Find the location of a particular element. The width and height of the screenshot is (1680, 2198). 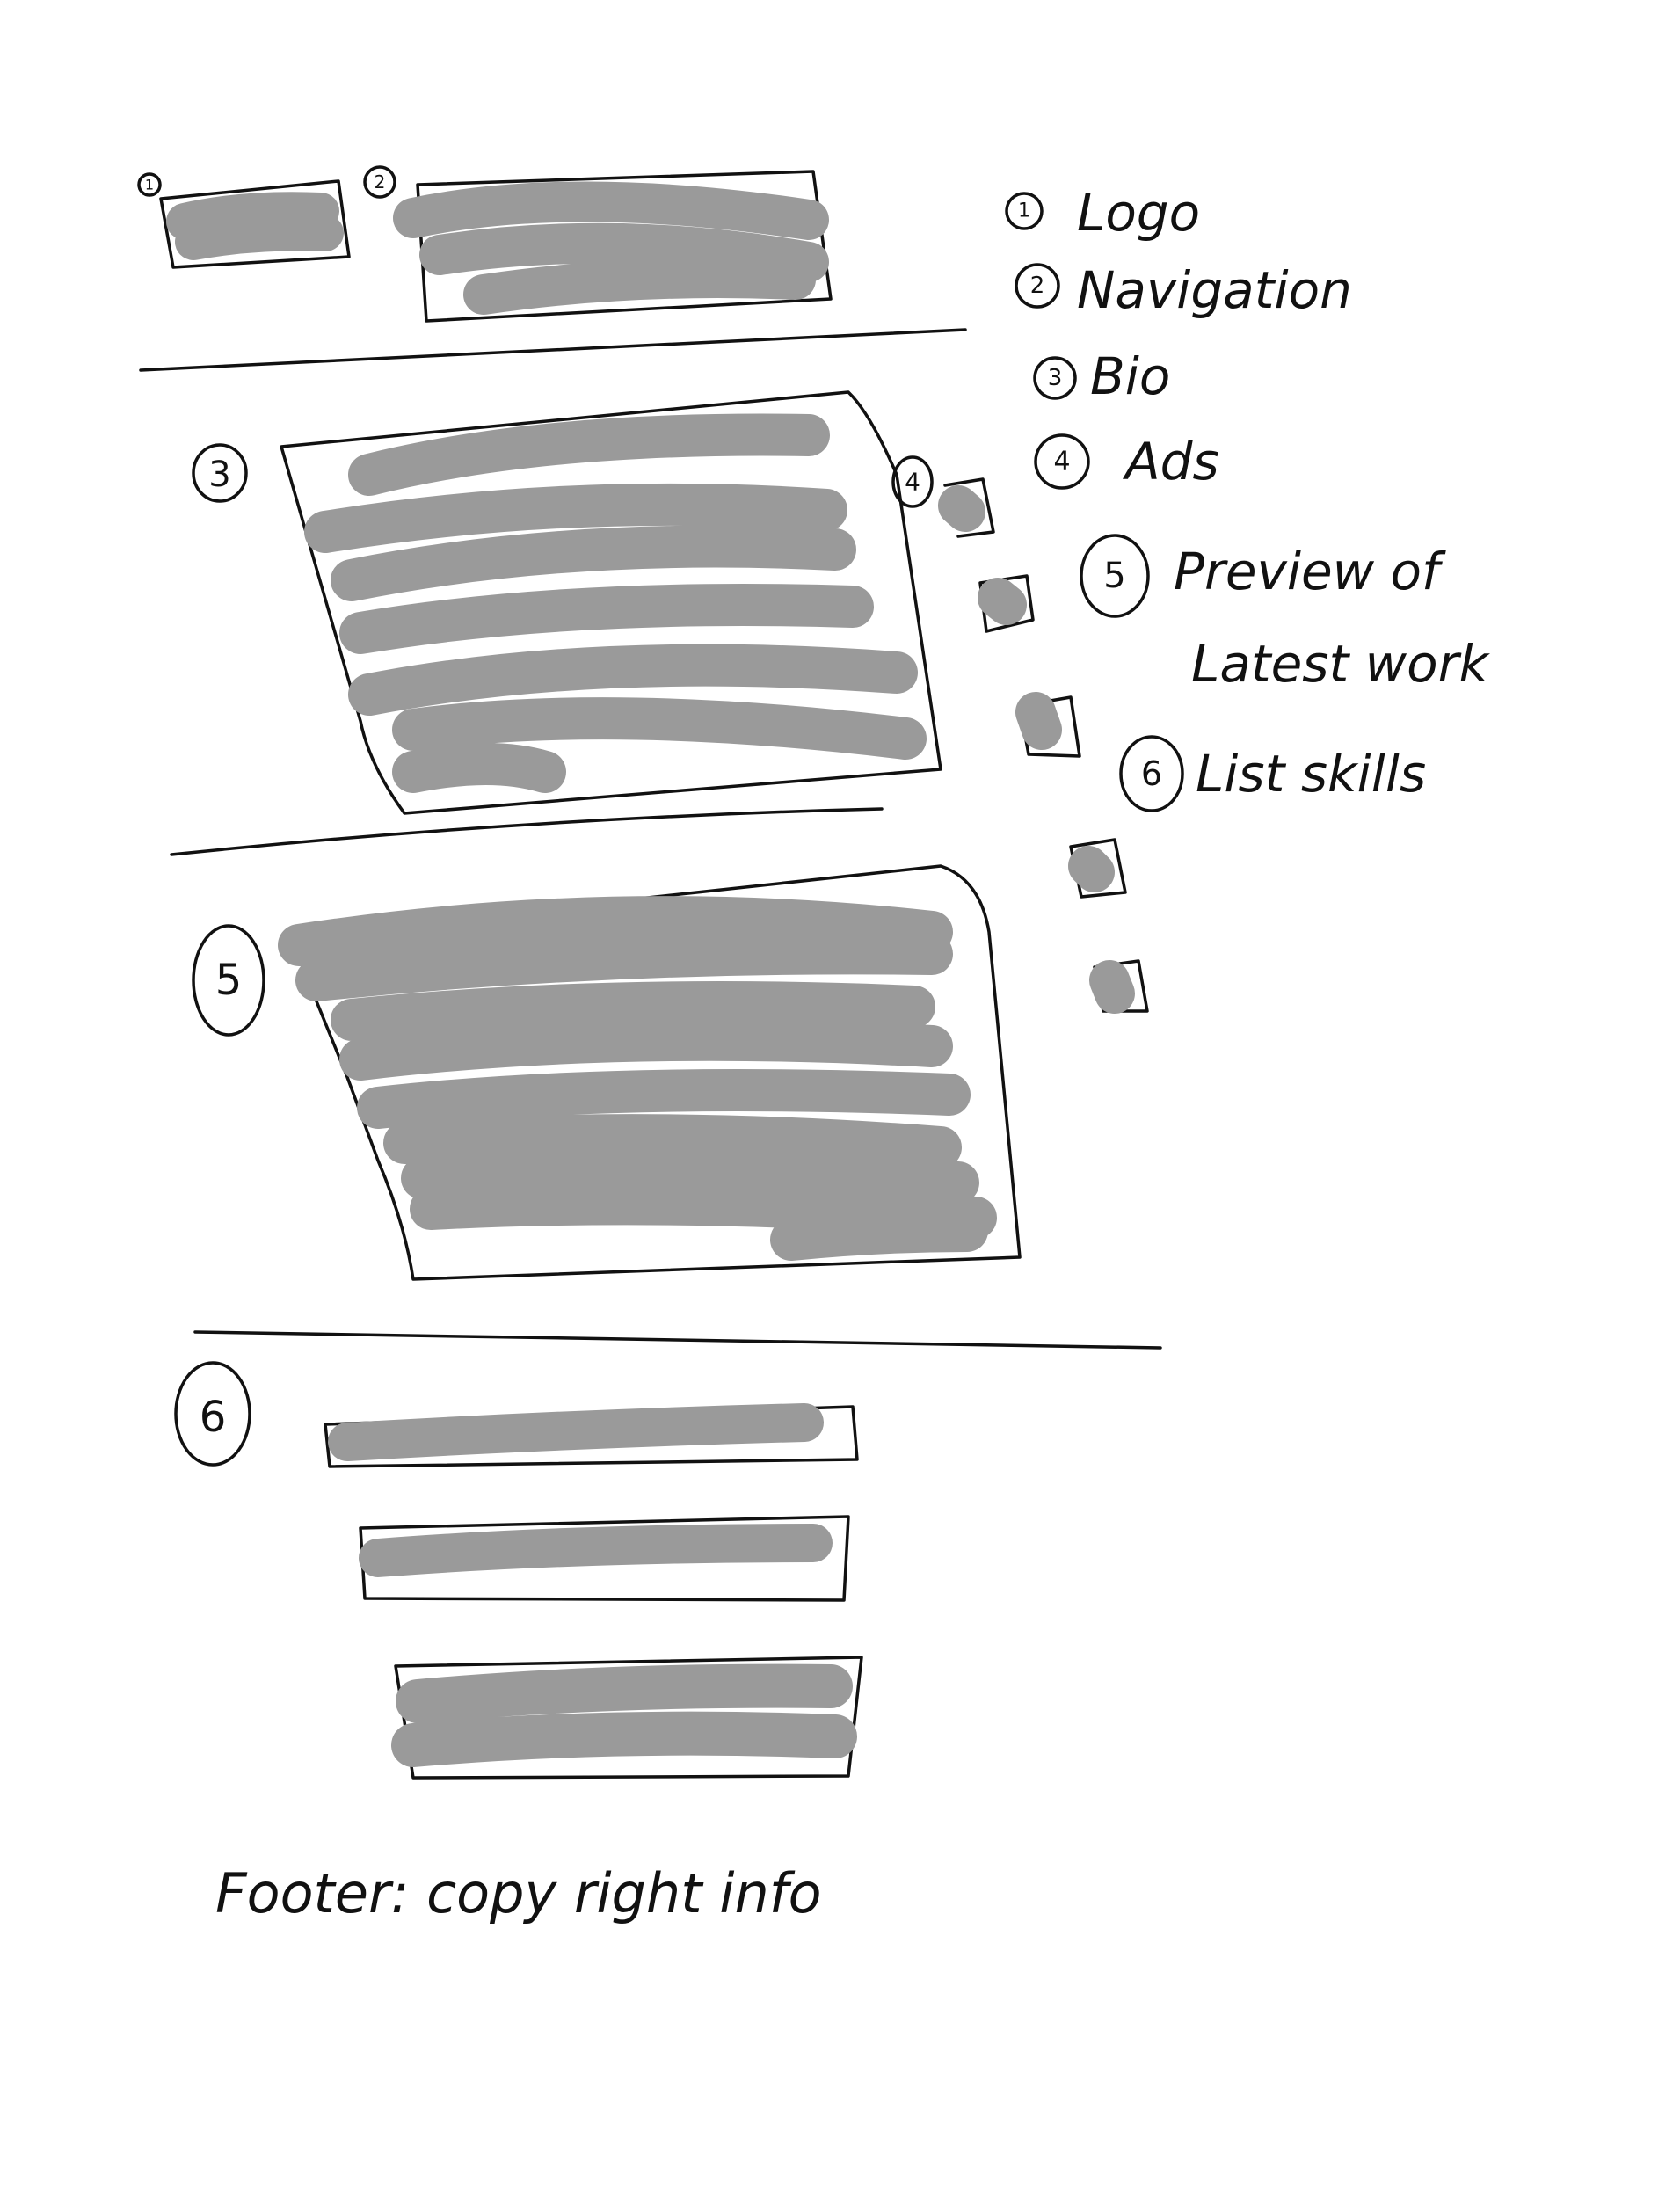

legend-item-ads: 4 Ads is located at coordinates (1126, 461).